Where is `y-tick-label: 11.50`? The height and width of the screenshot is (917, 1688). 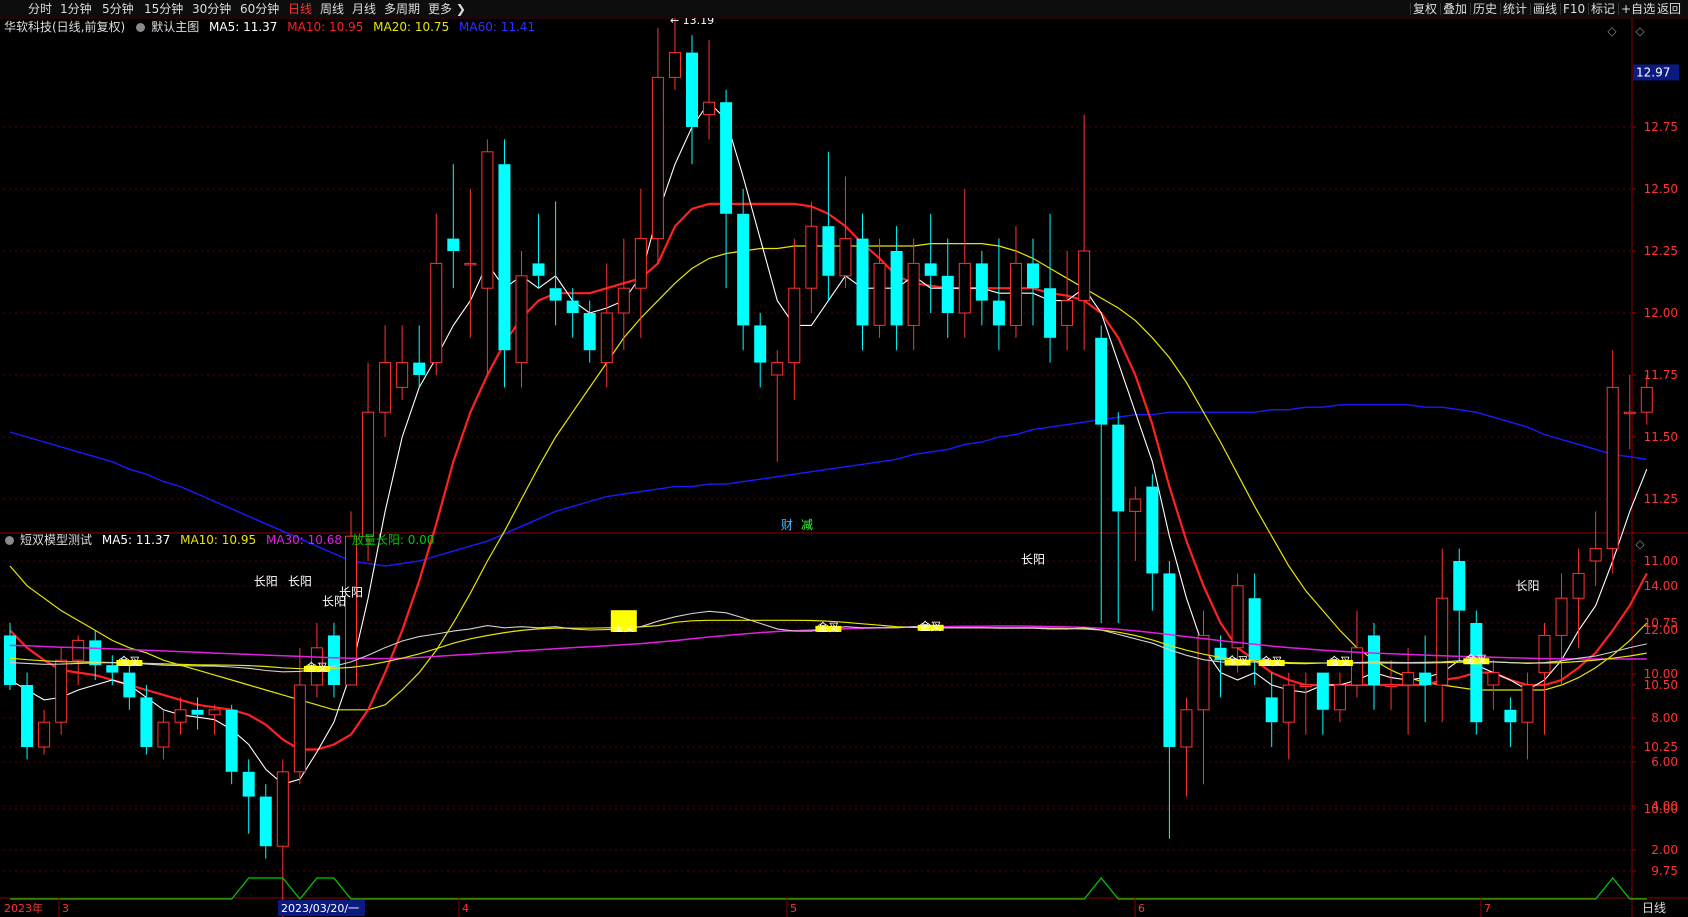 y-tick-label: 11.50 is located at coordinates (1661, 437).